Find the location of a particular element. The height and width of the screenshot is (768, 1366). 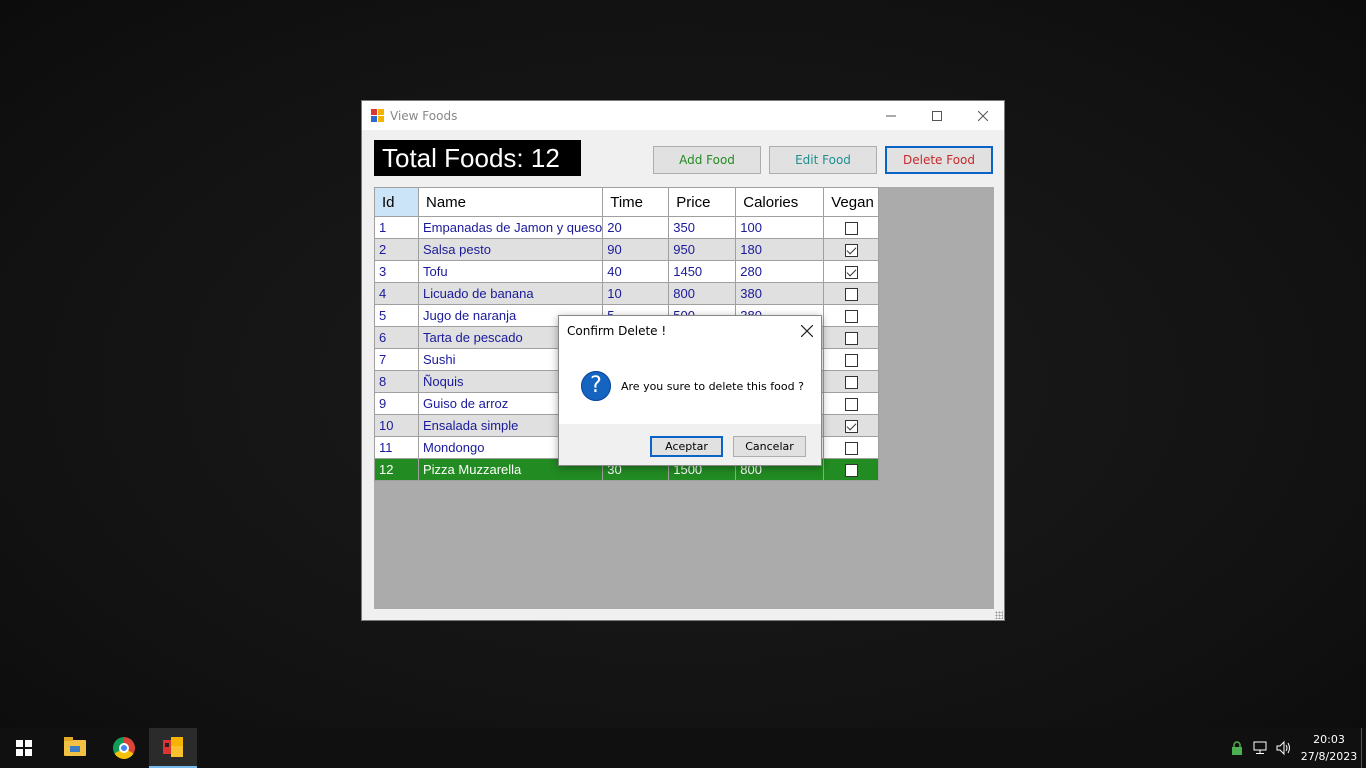

table-row: 2 Salsa pesto 90 950 180 is located at coordinates (627, 249).